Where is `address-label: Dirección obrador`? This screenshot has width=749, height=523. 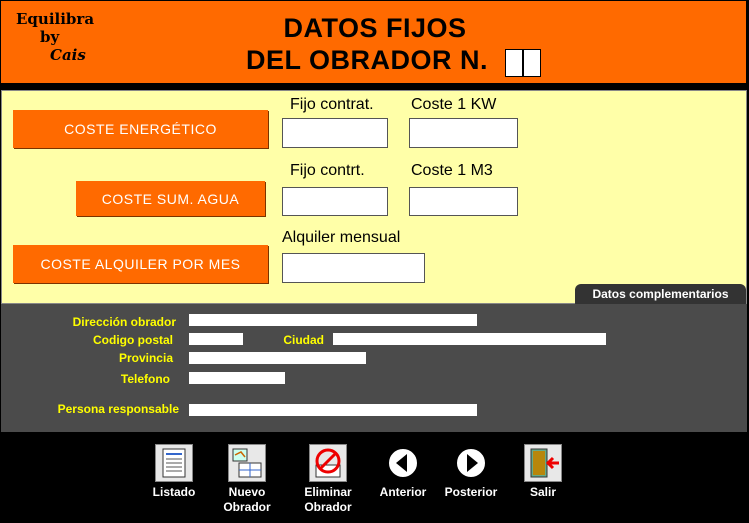 address-label: Dirección obrador is located at coordinates (124, 322).